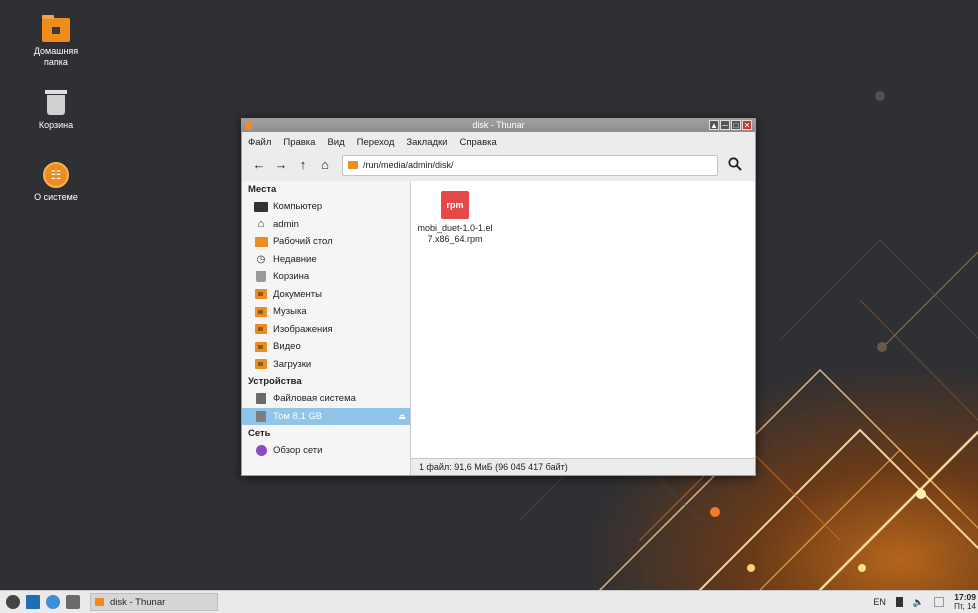  Describe the element at coordinates (138, 602) in the screenshot. I see `taskbar-window-label: disk - Thunar` at that location.